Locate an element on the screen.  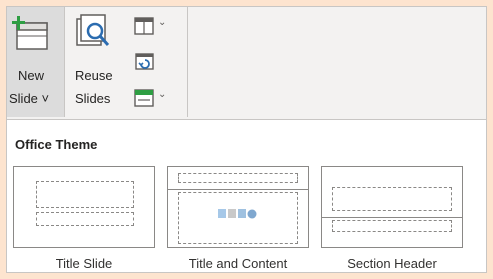
layout-title-and-content: Title and Content is located at coordinates (238, 219).